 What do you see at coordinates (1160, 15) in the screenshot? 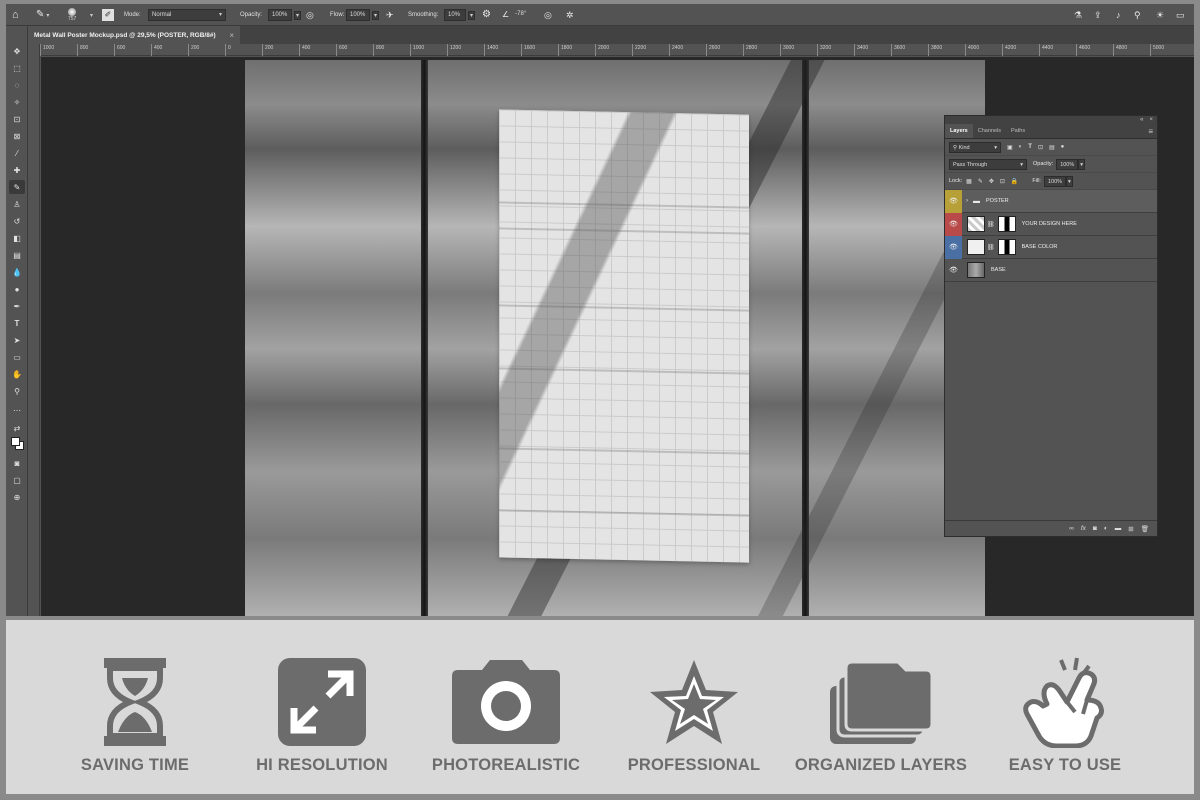
I see `lightbulb-icon: ☀` at bounding box center [1160, 15].